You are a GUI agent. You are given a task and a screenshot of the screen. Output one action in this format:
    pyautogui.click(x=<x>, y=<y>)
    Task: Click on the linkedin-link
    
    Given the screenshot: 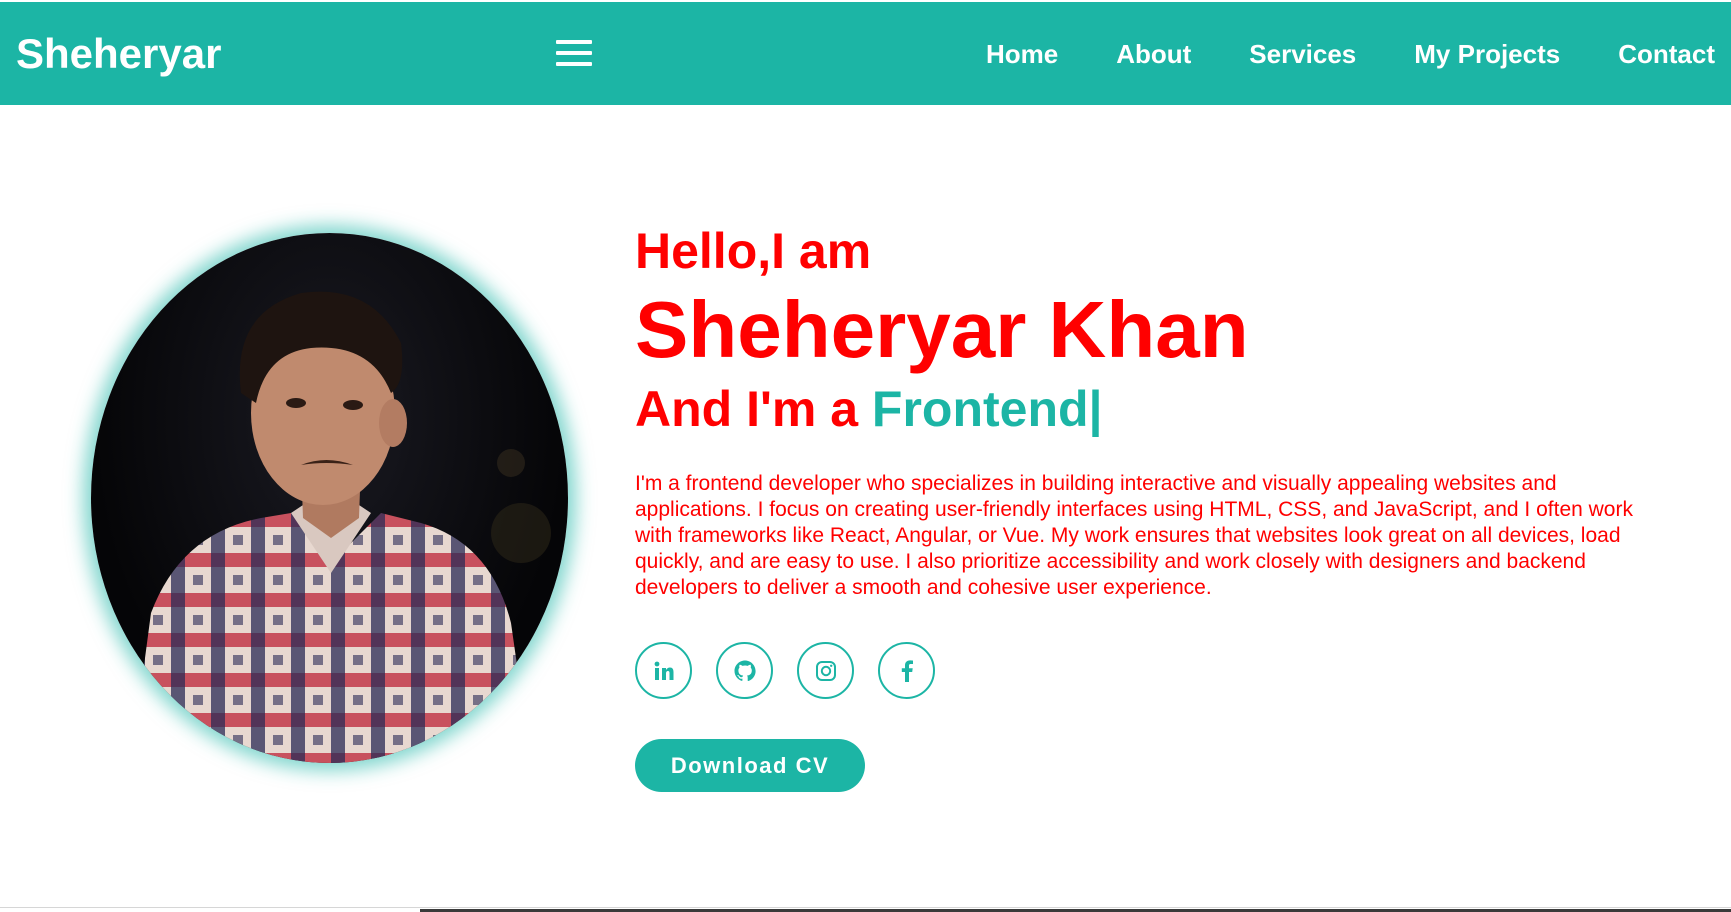 What is the action you would take?
    pyautogui.click(x=663, y=670)
    